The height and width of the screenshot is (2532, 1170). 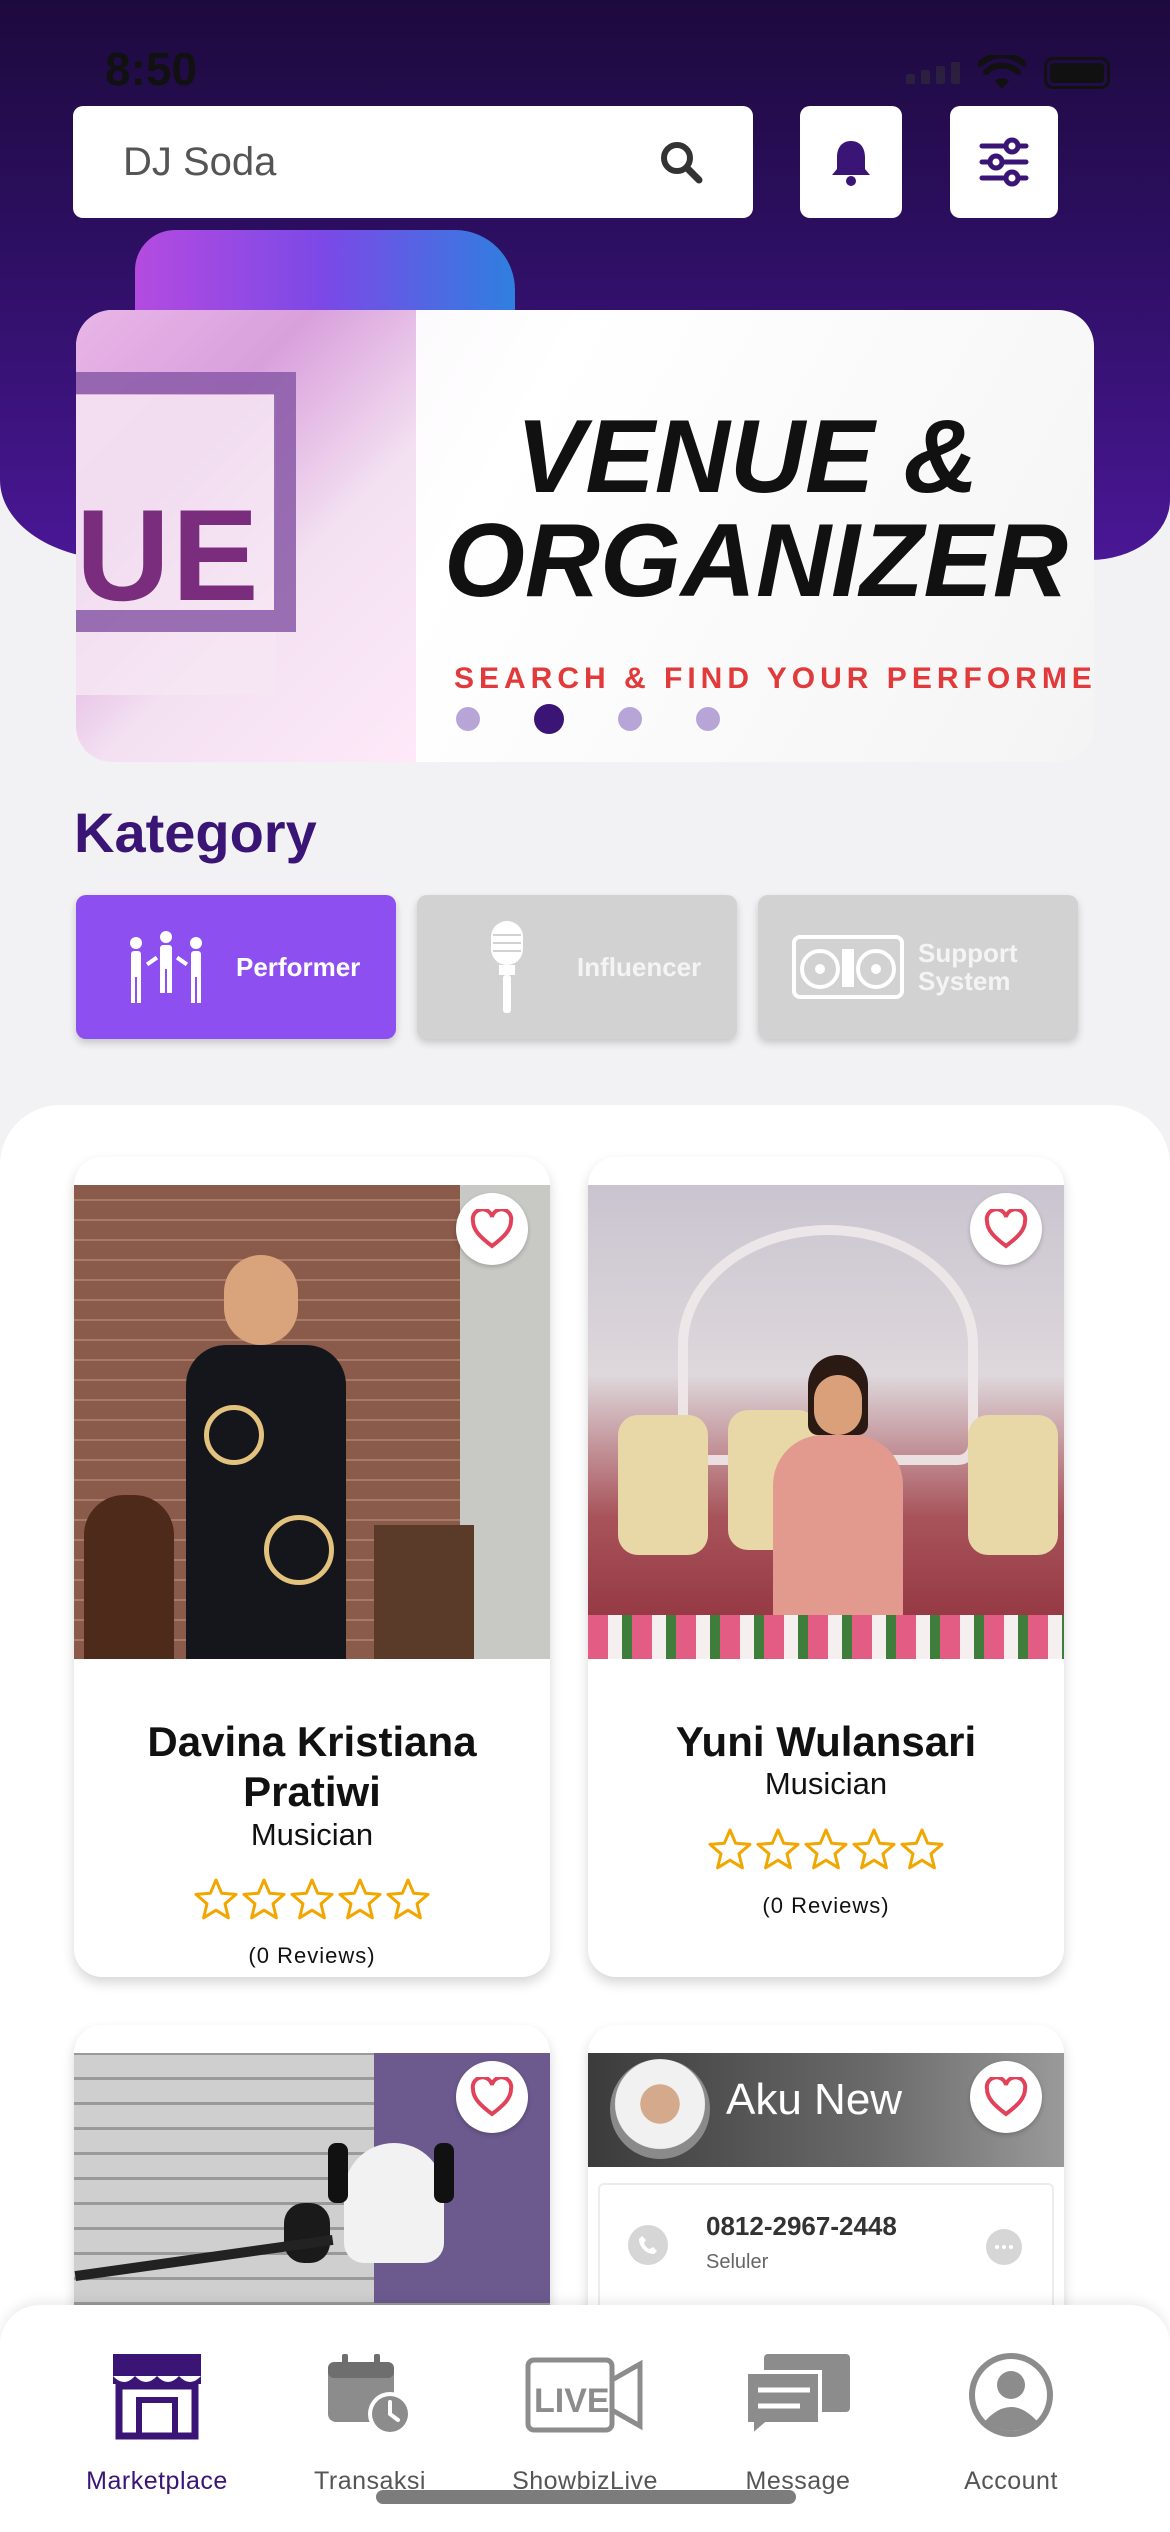 I want to click on chat-bubble-icon, so click(x=797, y=2397).